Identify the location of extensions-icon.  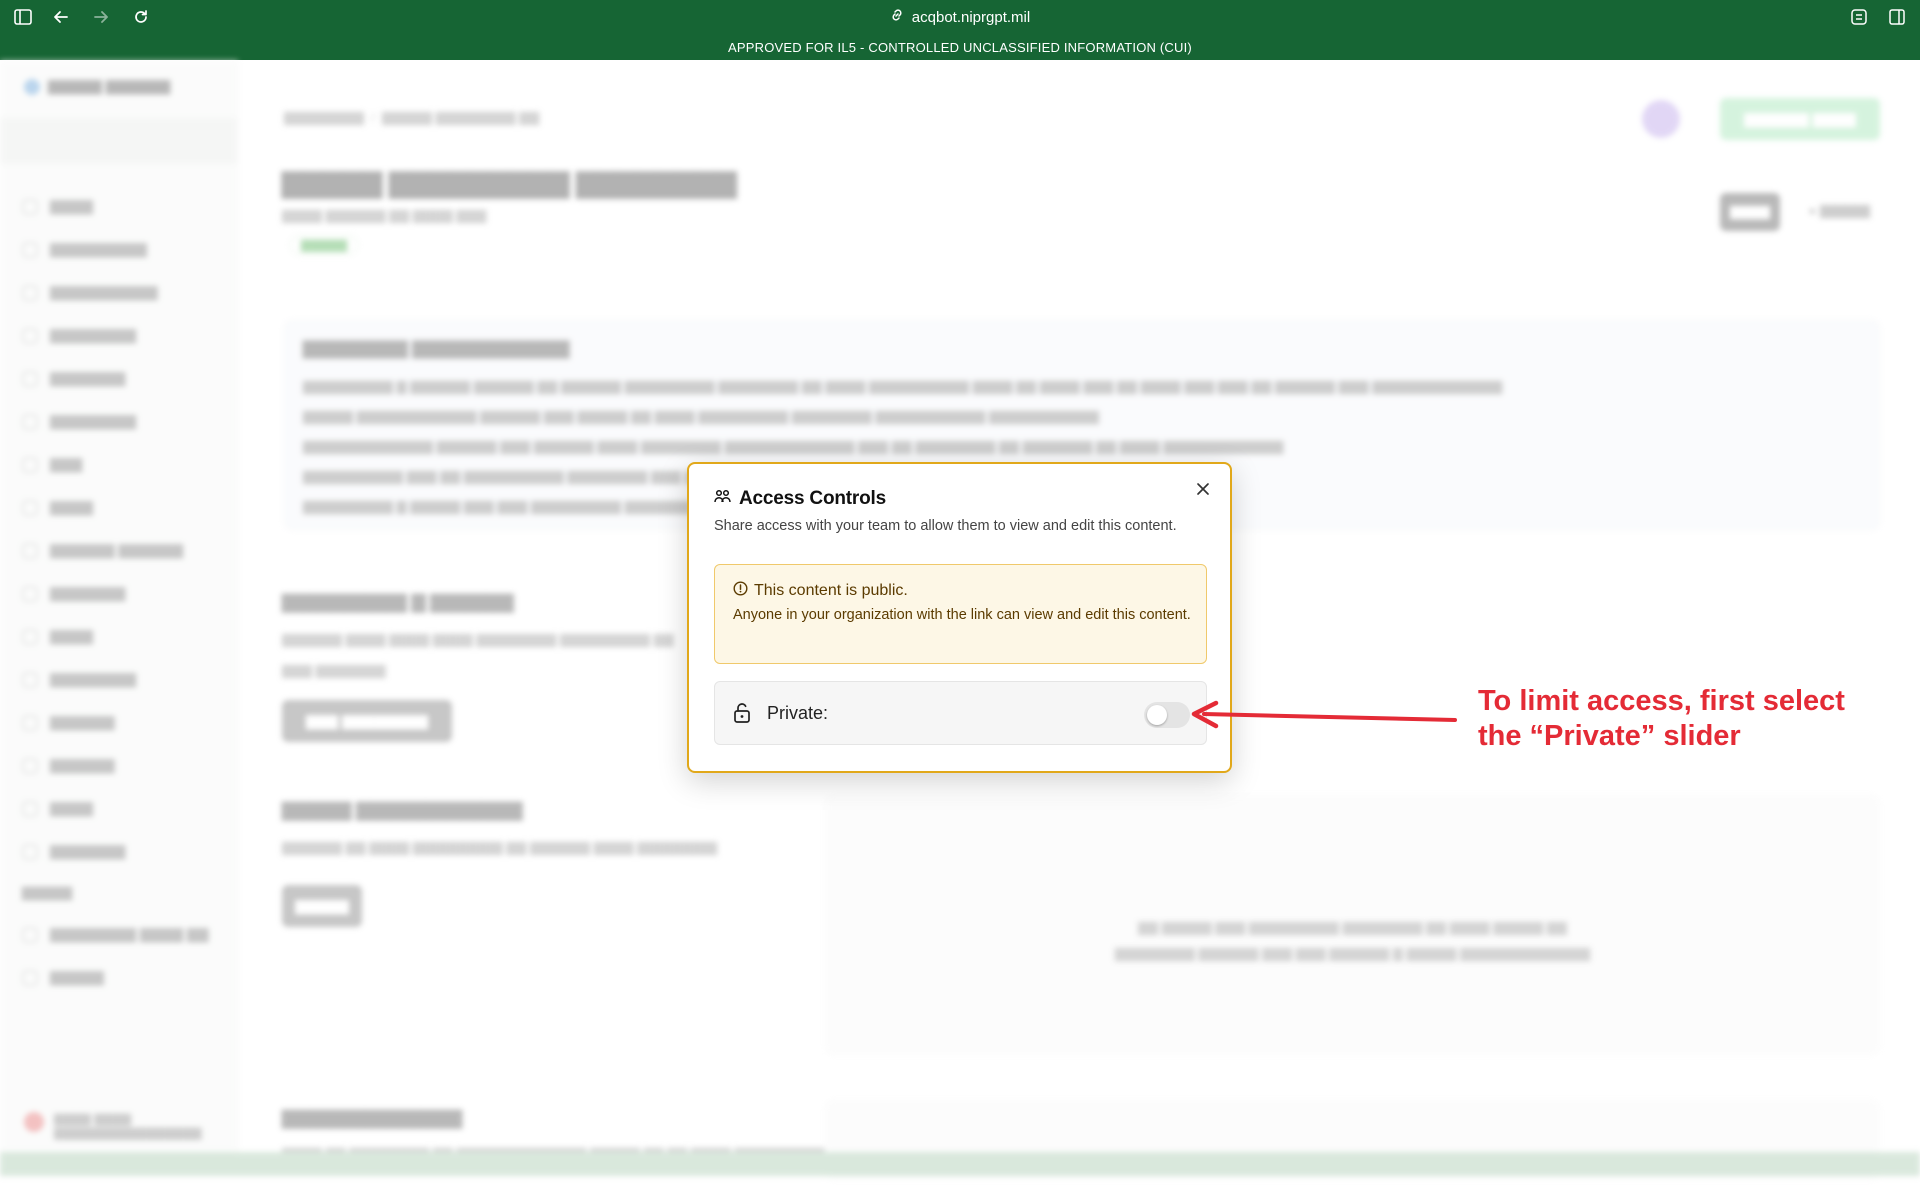
(1859, 17).